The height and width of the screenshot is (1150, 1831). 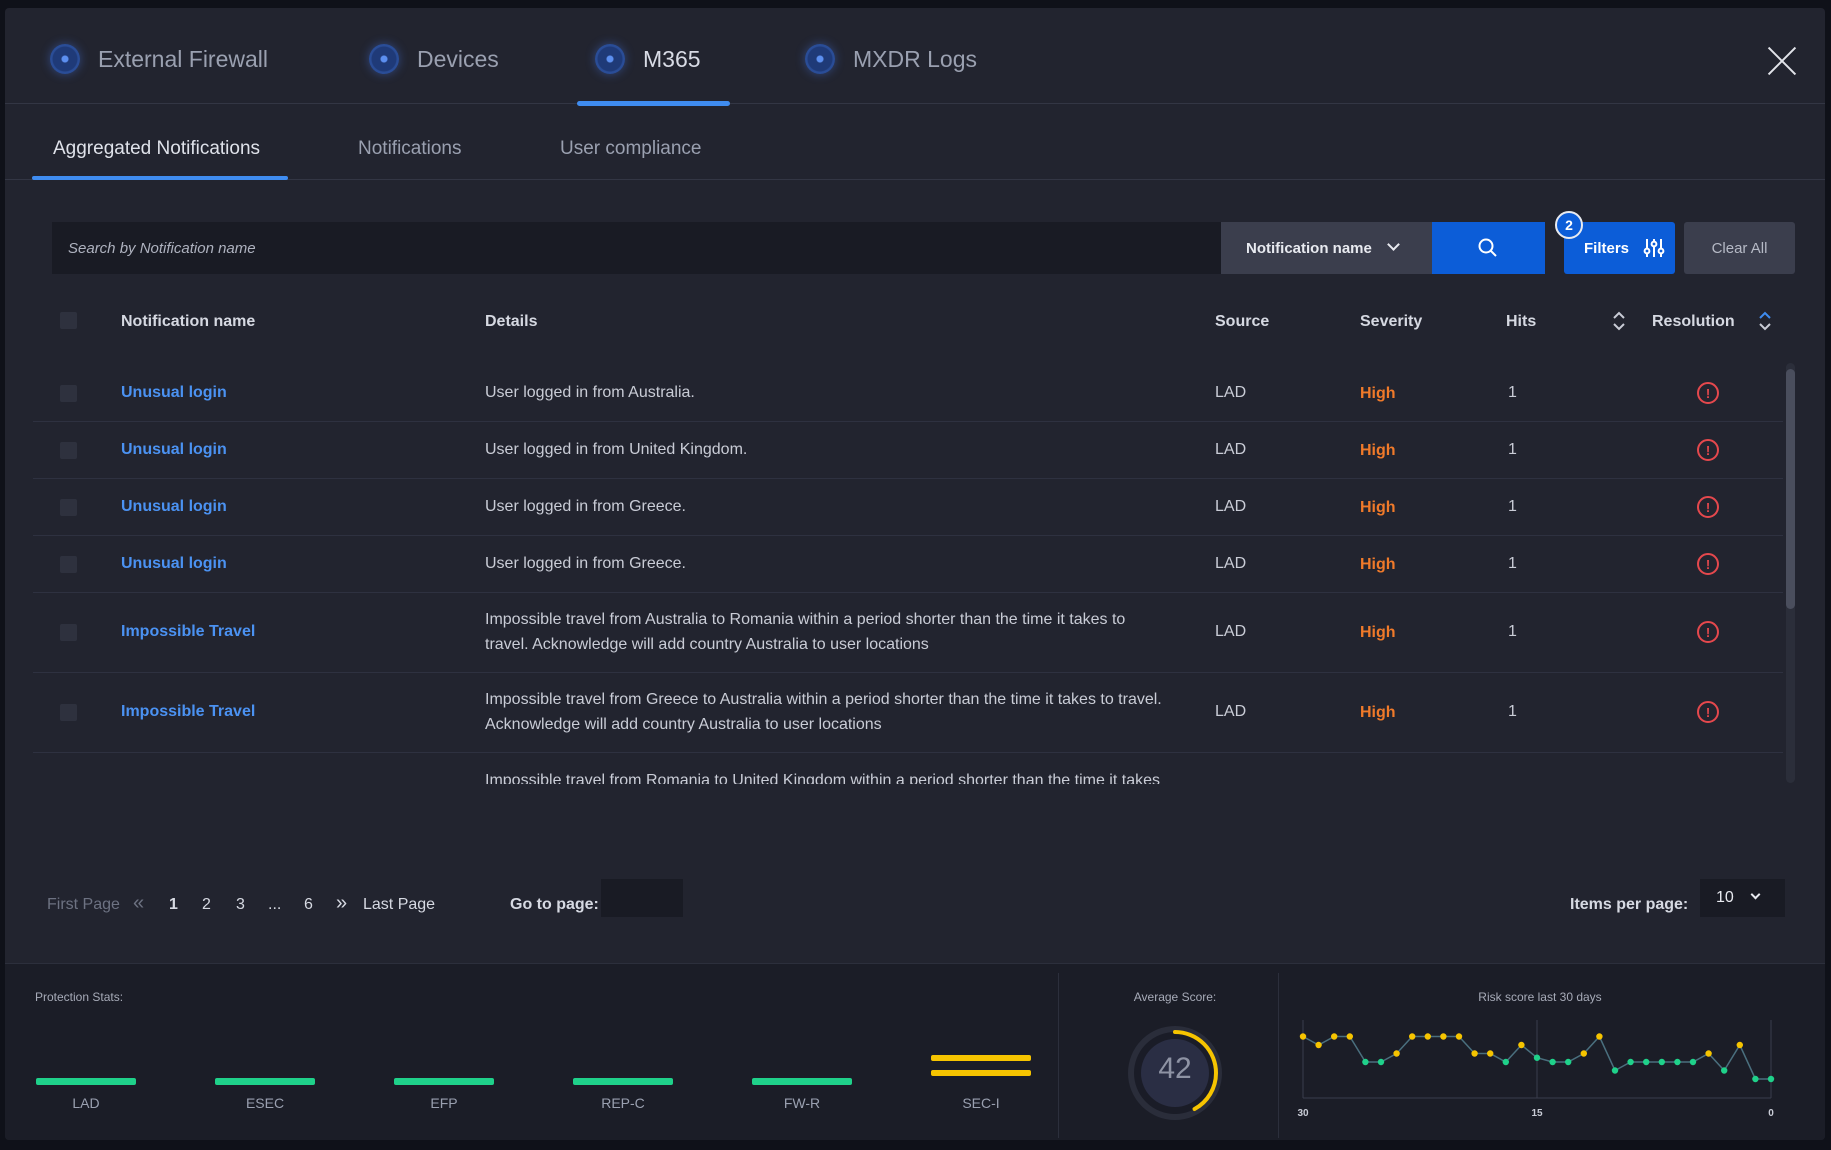 I want to click on tab-external-firewall: External Firewall, so click(x=159, y=59).